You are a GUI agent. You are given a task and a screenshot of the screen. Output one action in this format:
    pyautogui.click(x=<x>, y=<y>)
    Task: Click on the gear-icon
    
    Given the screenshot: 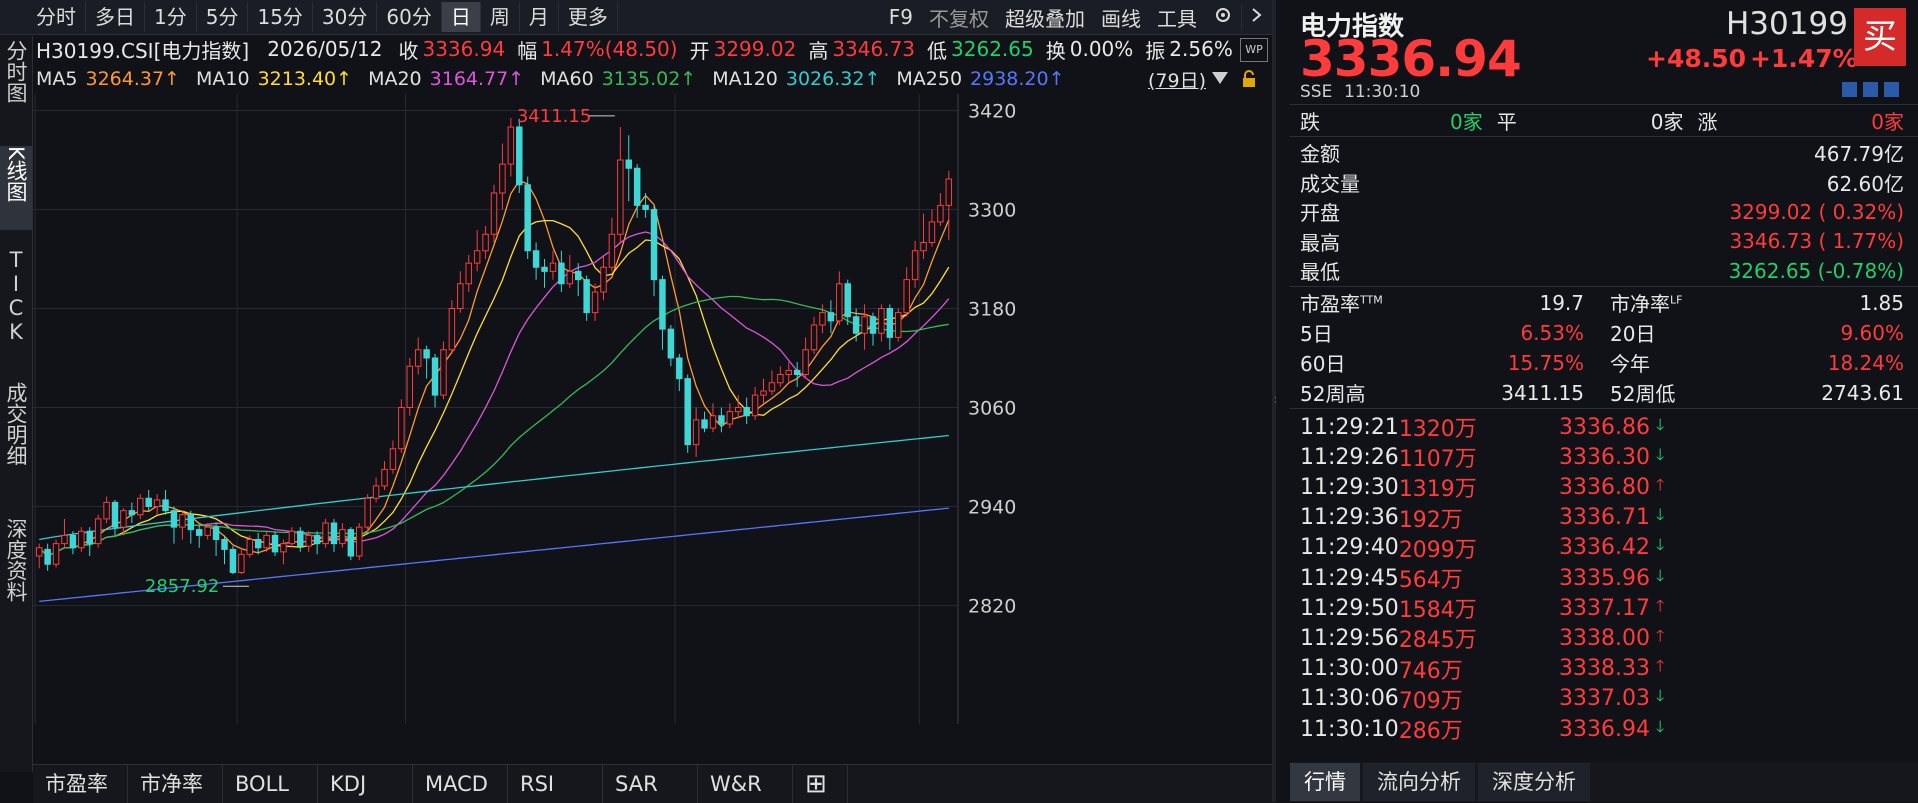 What is the action you would take?
    pyautogui.click(x=1223, y=17)
    